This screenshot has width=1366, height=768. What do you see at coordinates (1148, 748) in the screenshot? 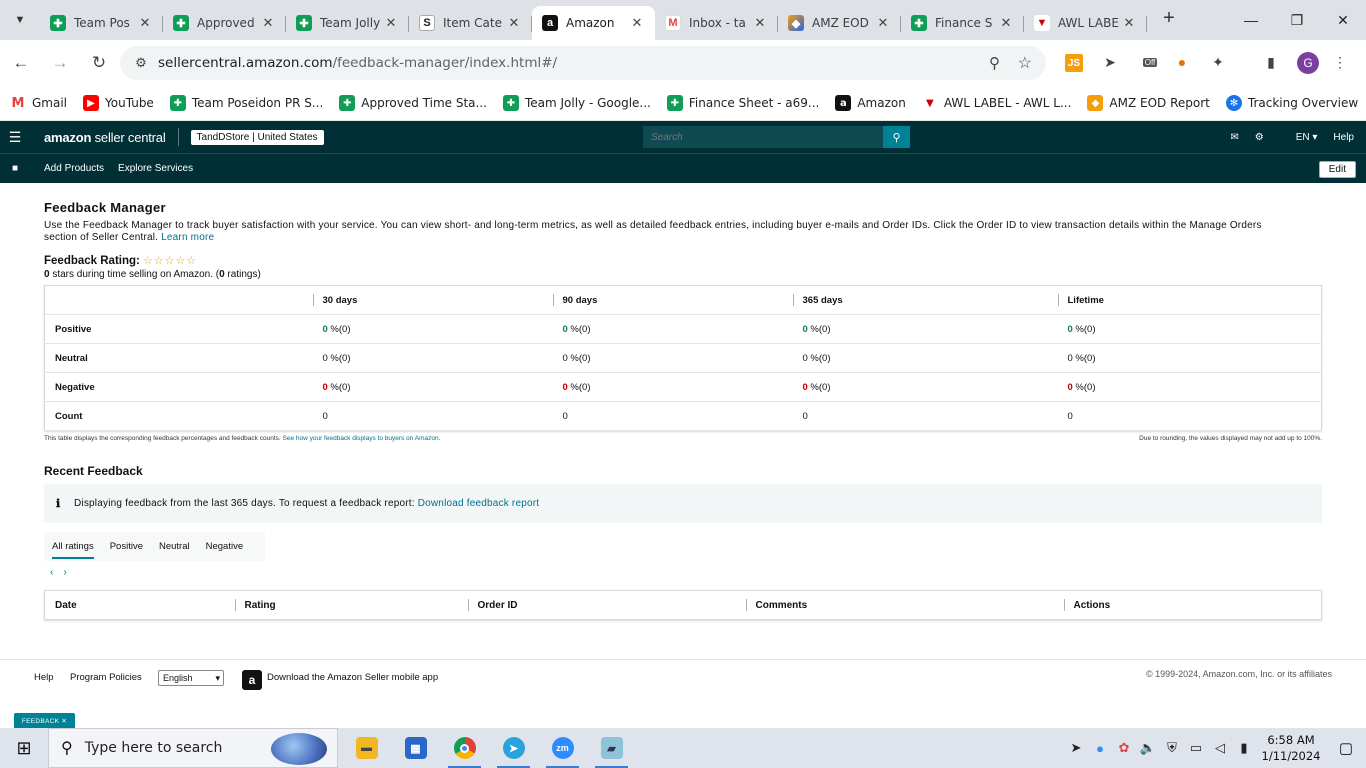
I see `volume-icon: 🔈` at bounding box center [1148, 748].